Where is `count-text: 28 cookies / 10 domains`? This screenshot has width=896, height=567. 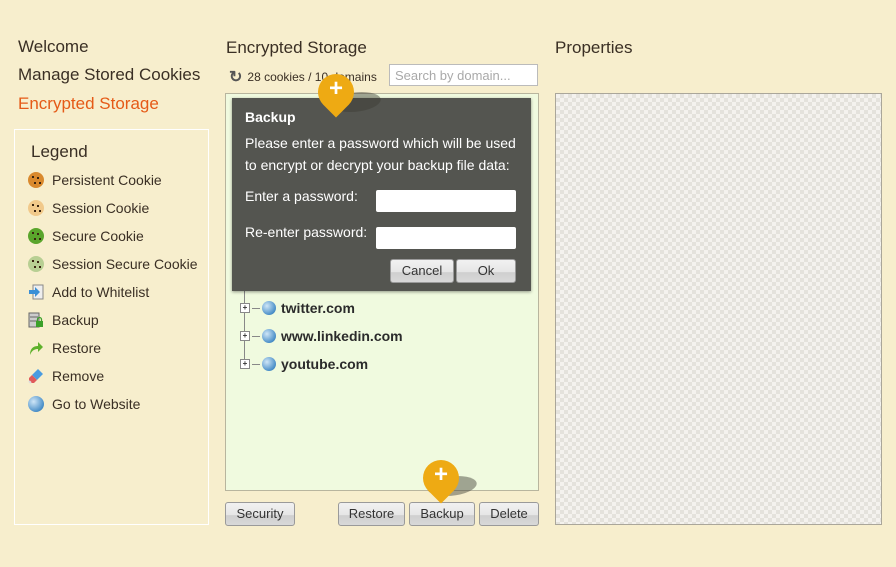 count-text: 28 cookies / 10 domains is located at coordinates (312, 77).